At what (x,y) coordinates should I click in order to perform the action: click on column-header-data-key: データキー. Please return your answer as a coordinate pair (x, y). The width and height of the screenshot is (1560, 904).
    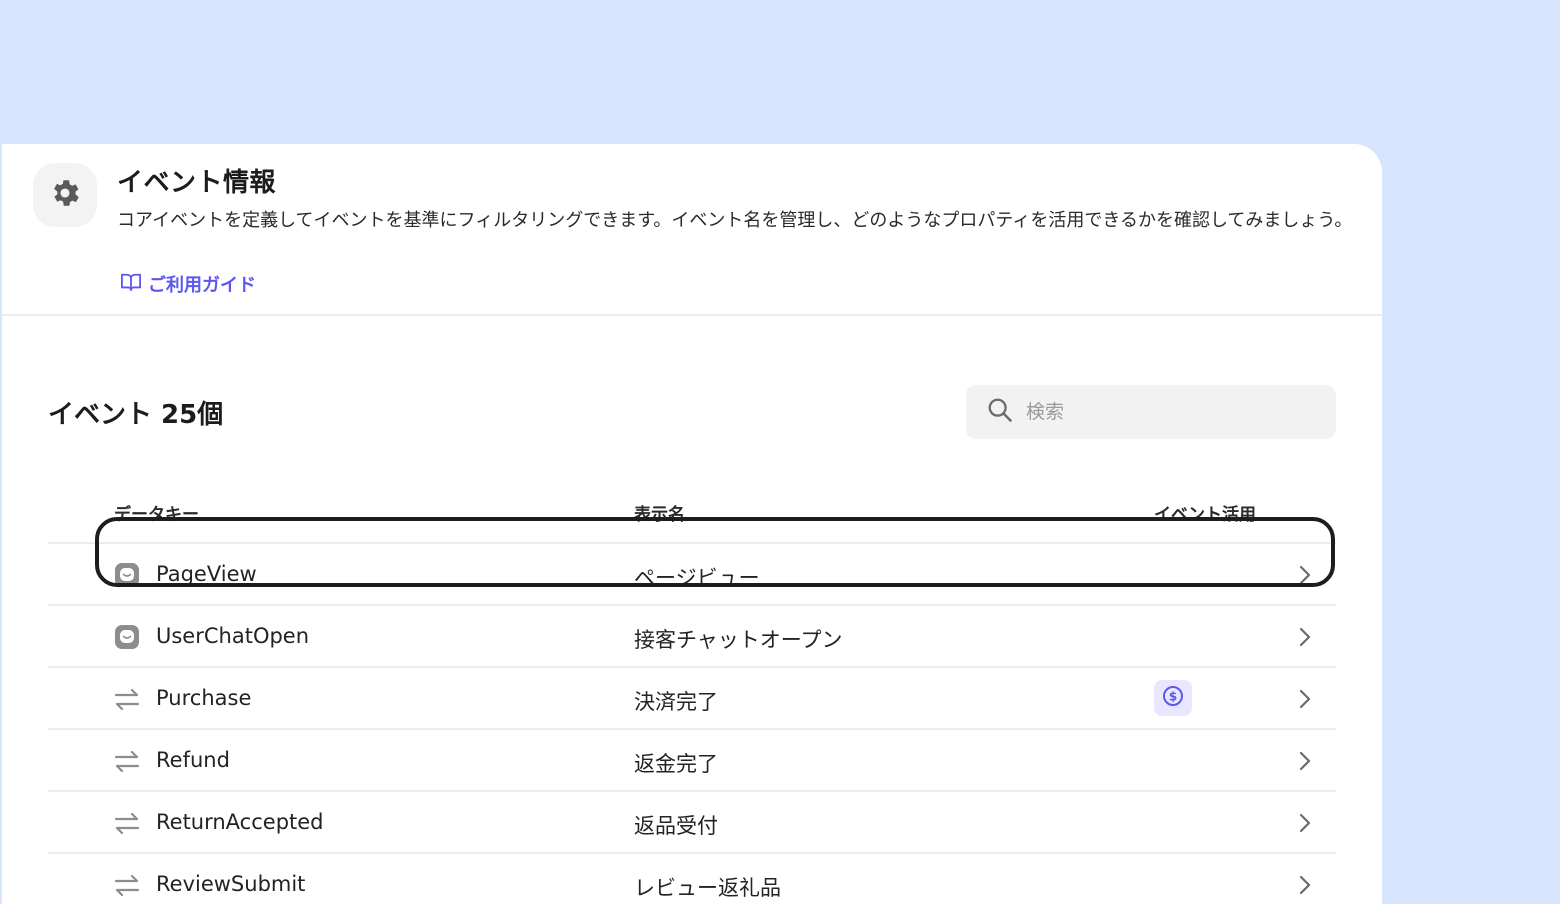
    Looking at the image, I should click on (156, 515).